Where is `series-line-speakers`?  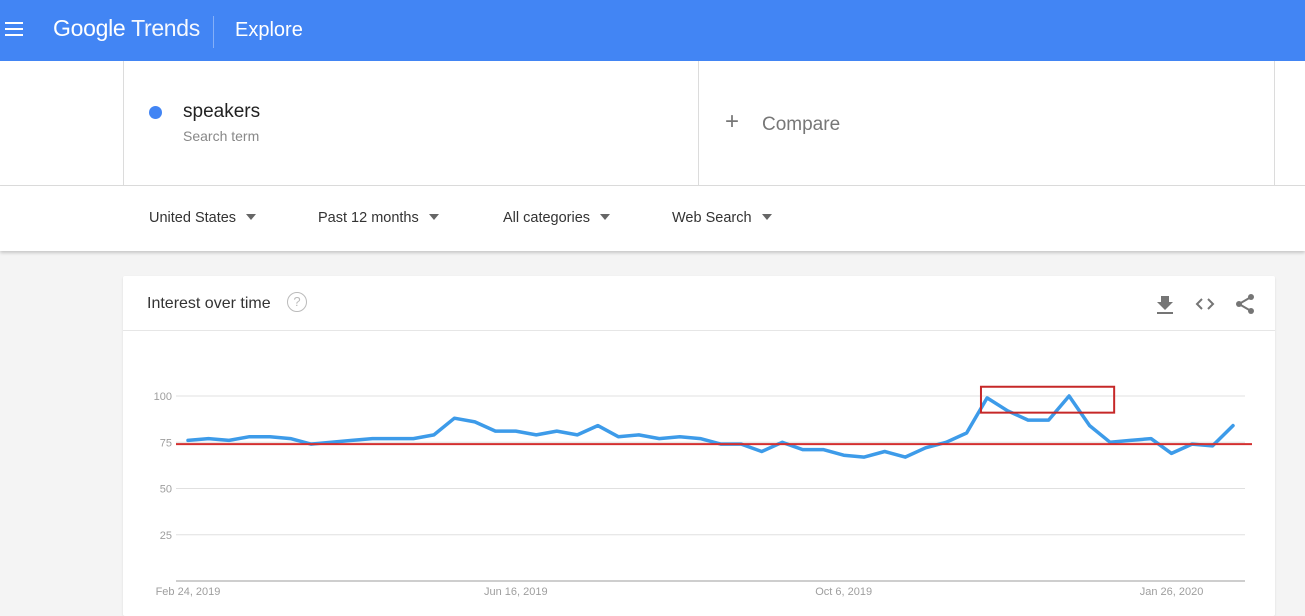 series-line-speakers is located at coordinates (710, 426).